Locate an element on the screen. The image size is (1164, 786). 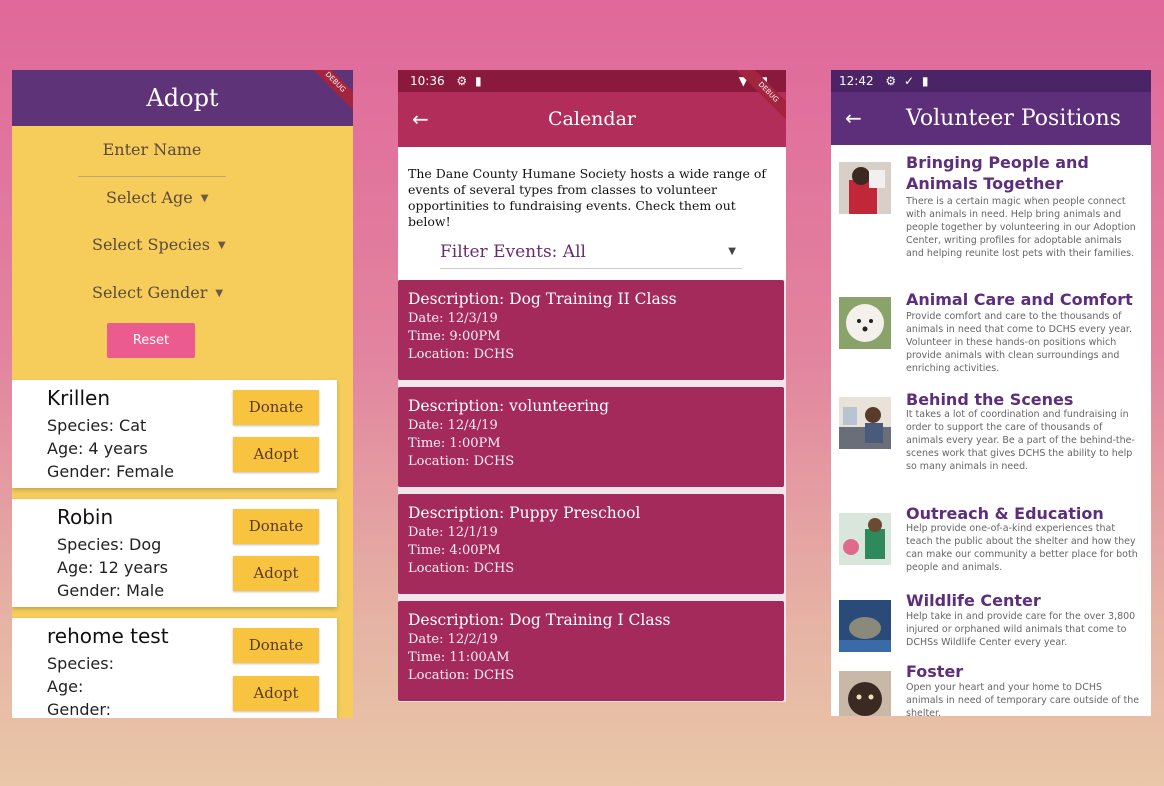
status-bar: 12:42 ⚙ ✓ ▮ is located at coordinates (991, 81).